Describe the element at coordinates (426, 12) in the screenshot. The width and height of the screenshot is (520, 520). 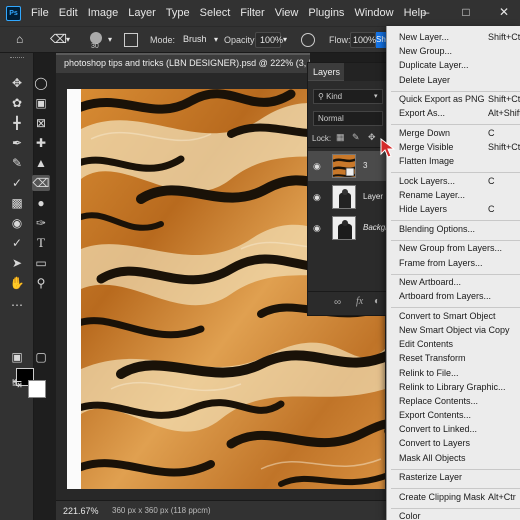
I see `minimize-icon: –` at that location.